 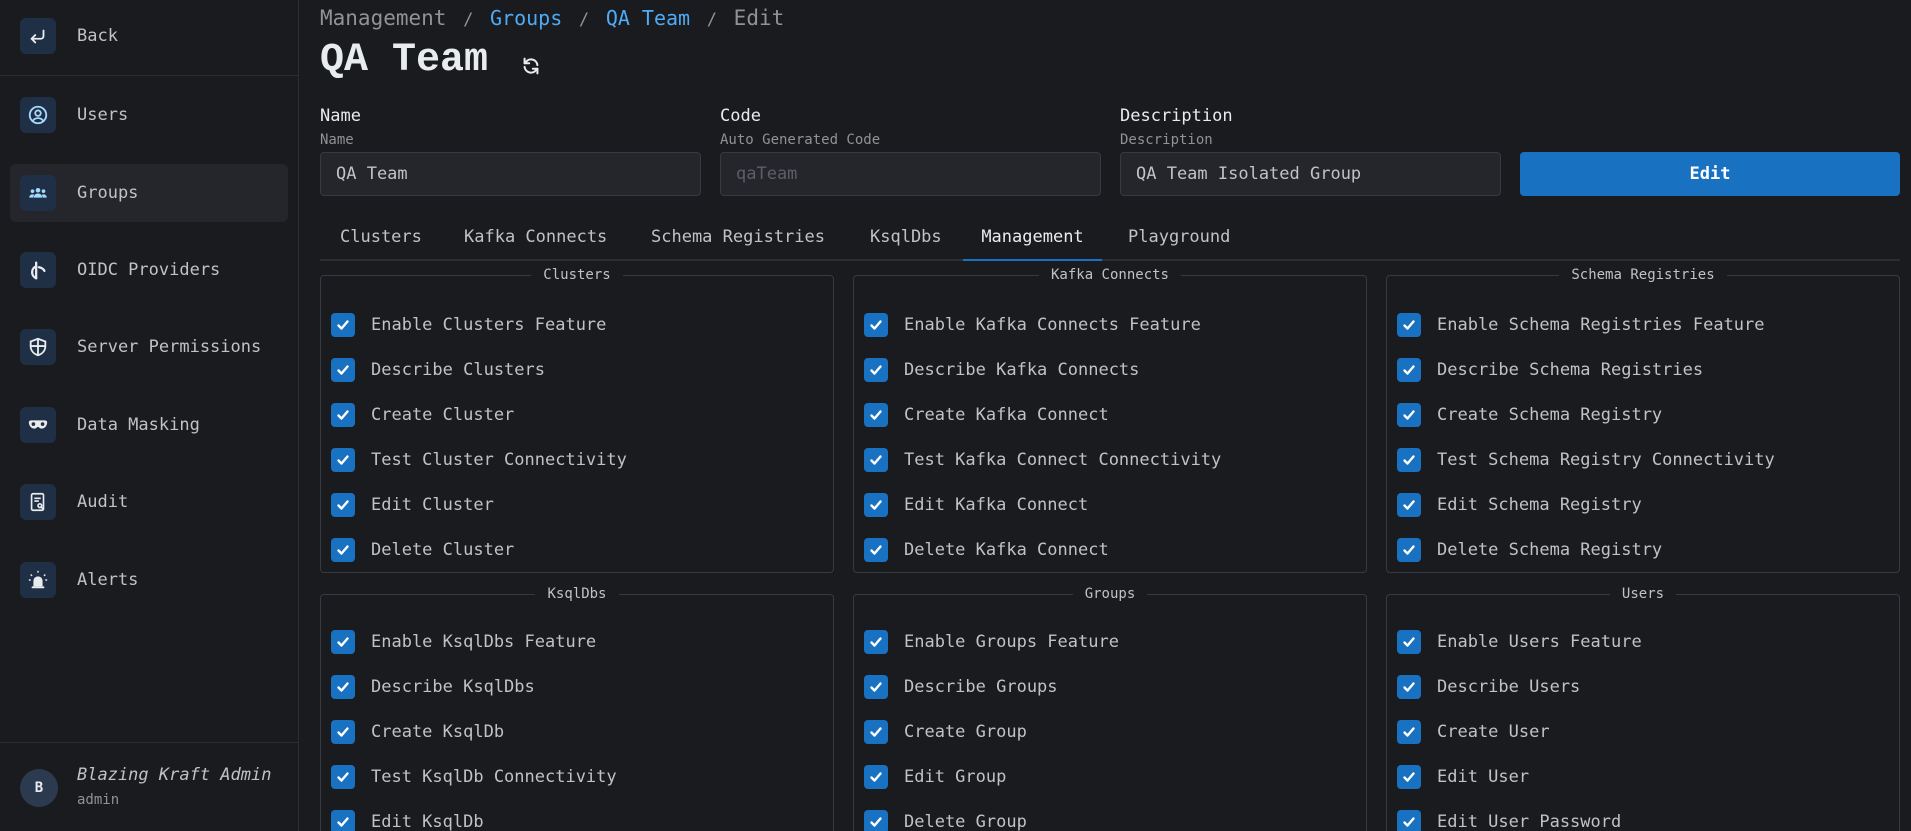 What do you see at coordinates (910, 174) in the screenshot?
I see `code-input: qaTeam` at bounding box center [910, 174].